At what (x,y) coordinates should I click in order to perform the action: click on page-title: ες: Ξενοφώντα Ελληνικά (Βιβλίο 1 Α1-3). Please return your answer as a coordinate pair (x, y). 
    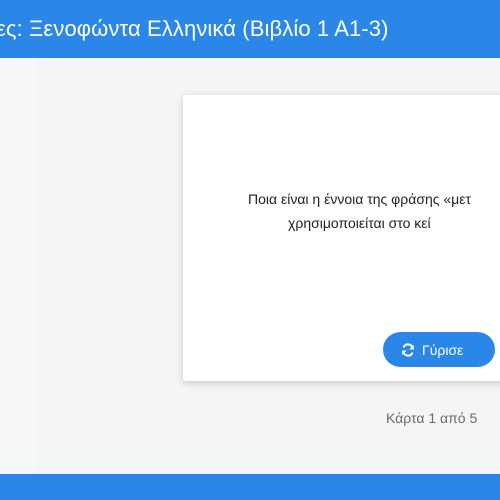
    Looking at the image, I should click on (194, 28).